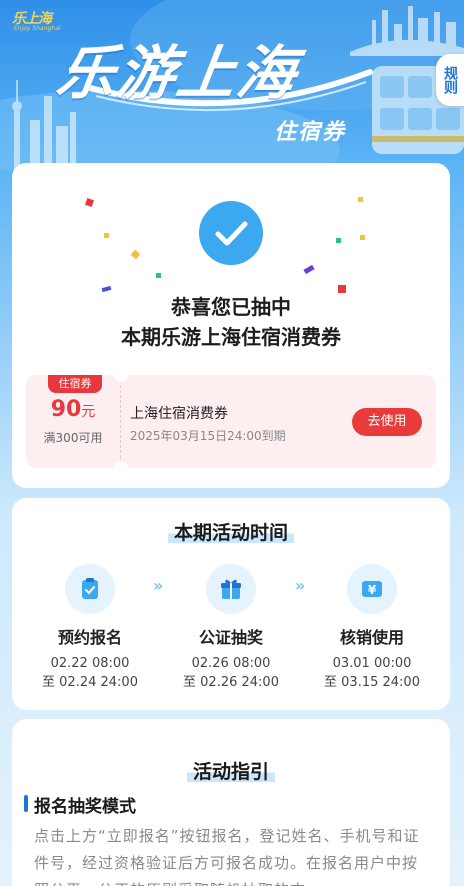 This screenshot has height=886, width=464. I want to click on use-coupon-button: 去使用, so click(387, 422).